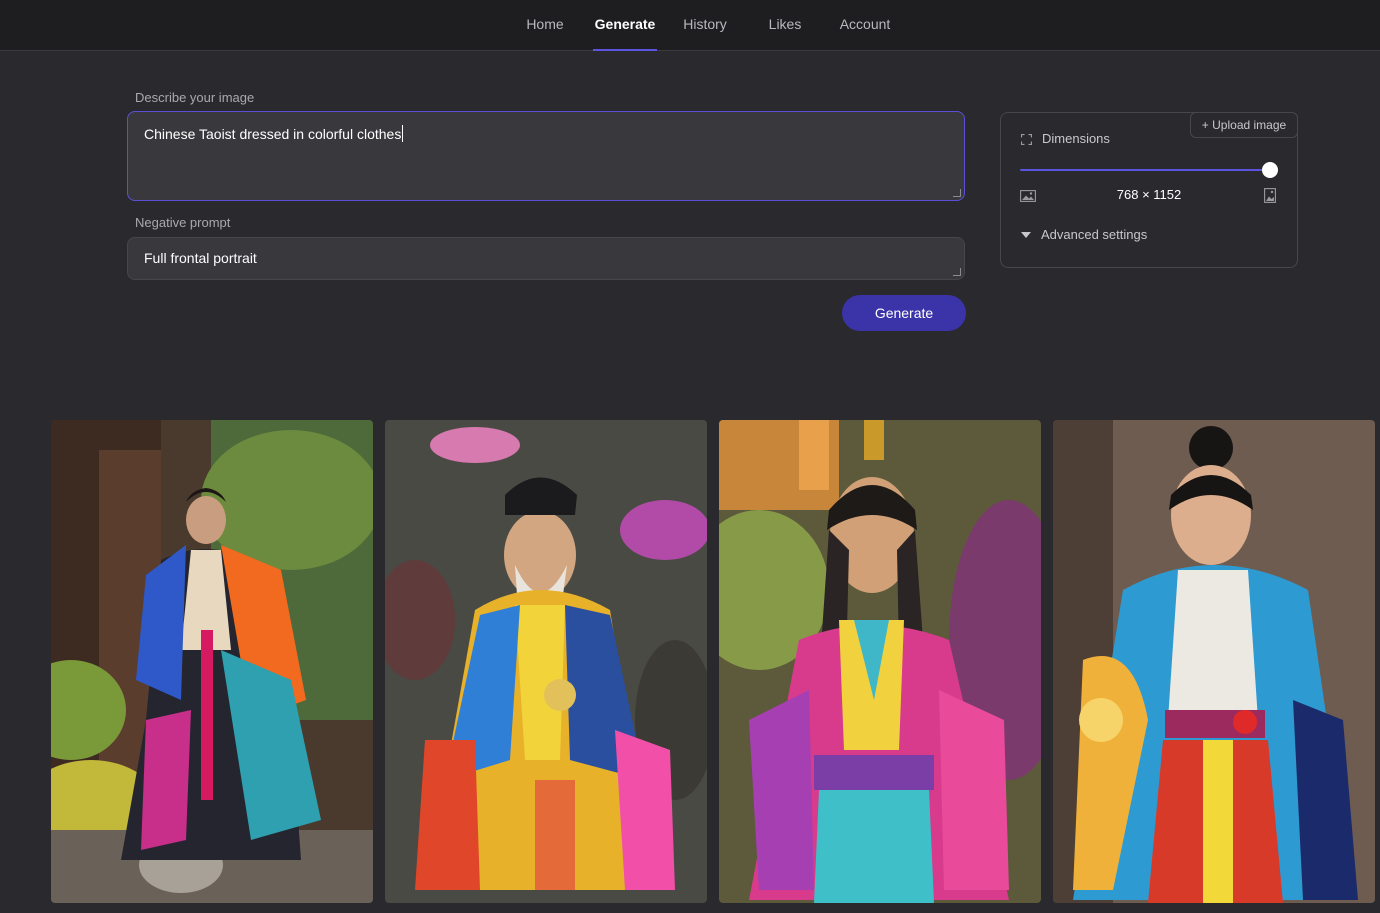 This screenshot has height=913, width=1380. I want to click on caret-down-icon, so click(1026, 235).